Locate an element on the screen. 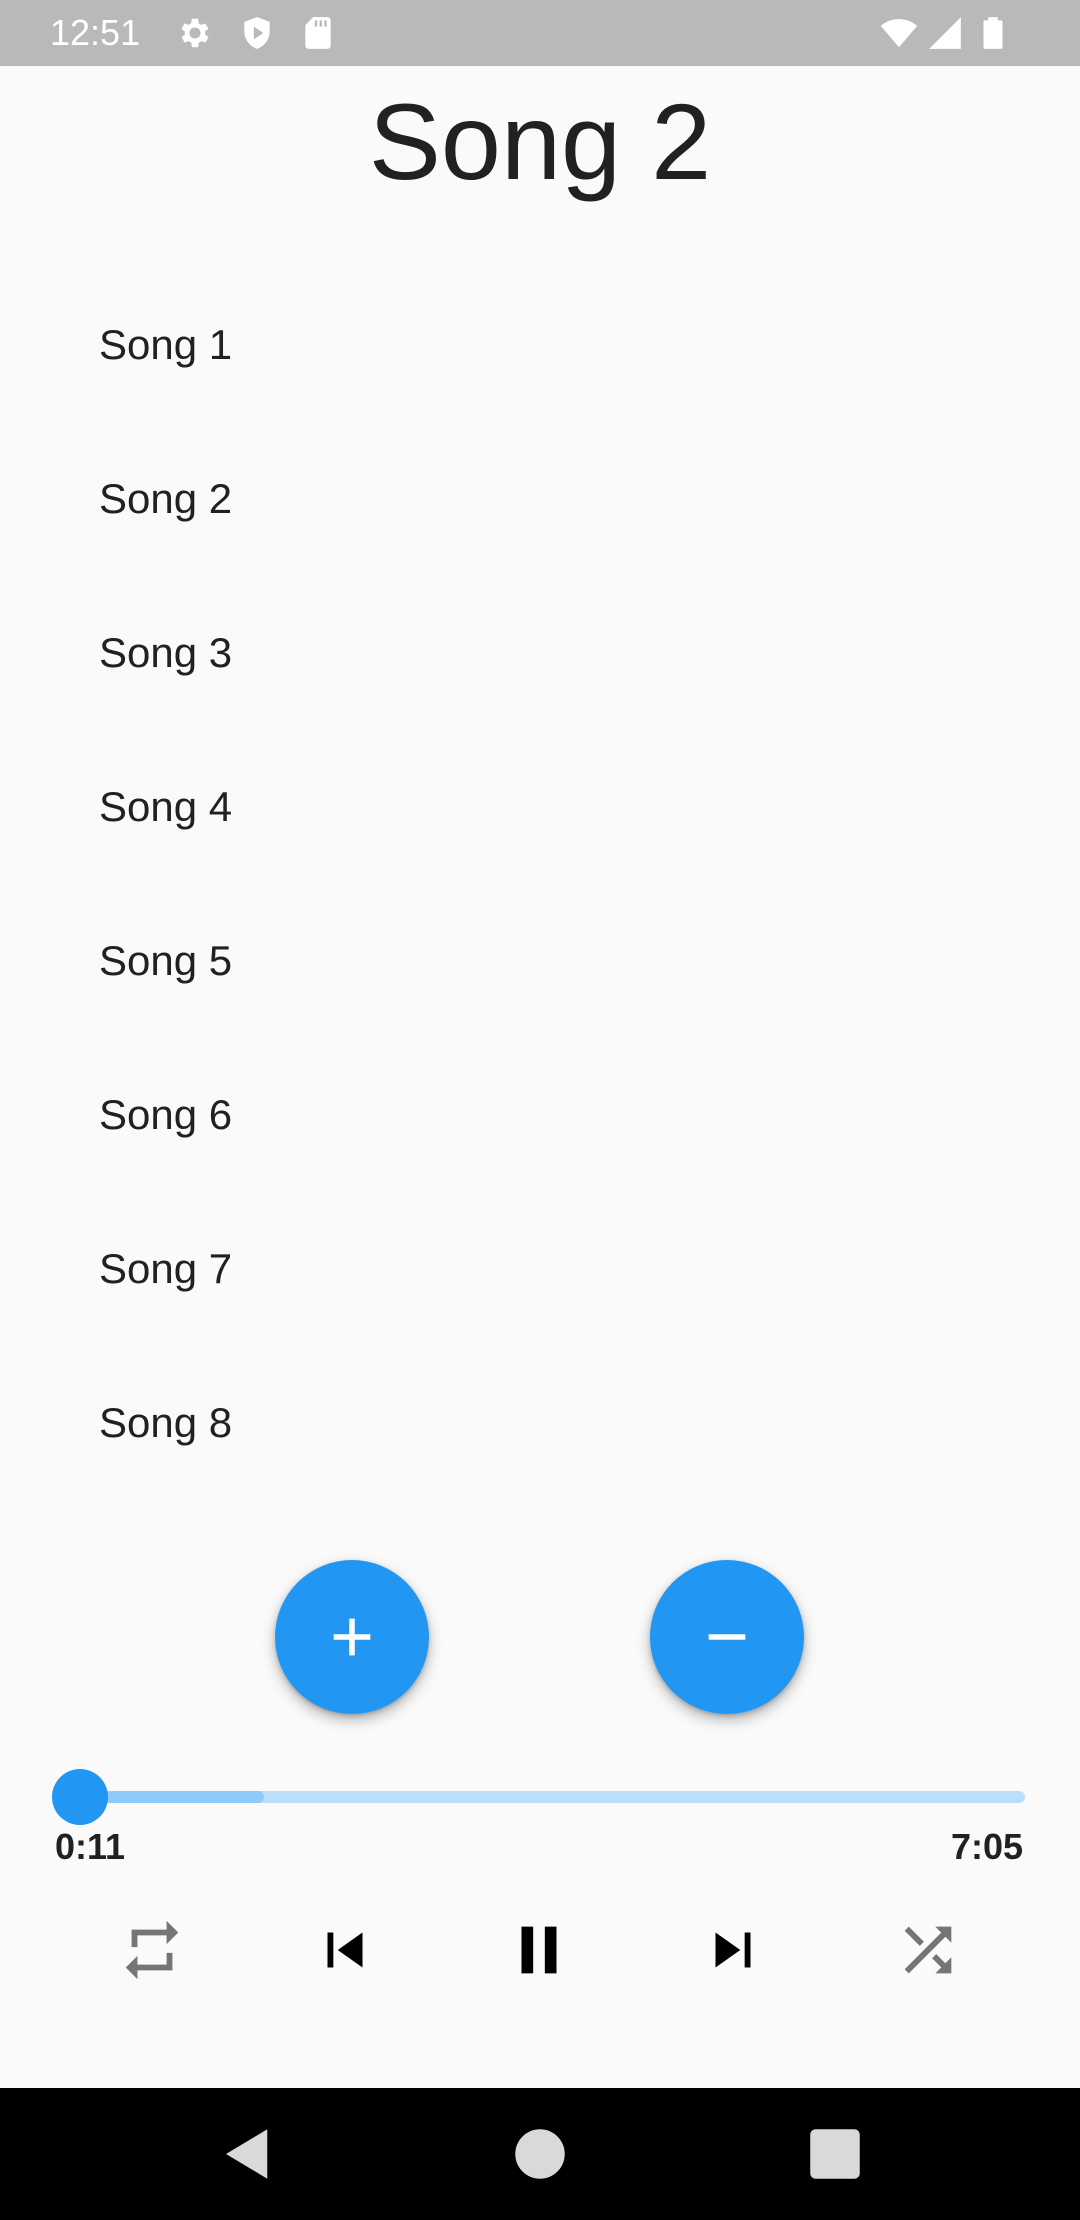 The height and width of the screenshot is (2220, 1080). repeat-icon is located at coordinates (152, 1950).